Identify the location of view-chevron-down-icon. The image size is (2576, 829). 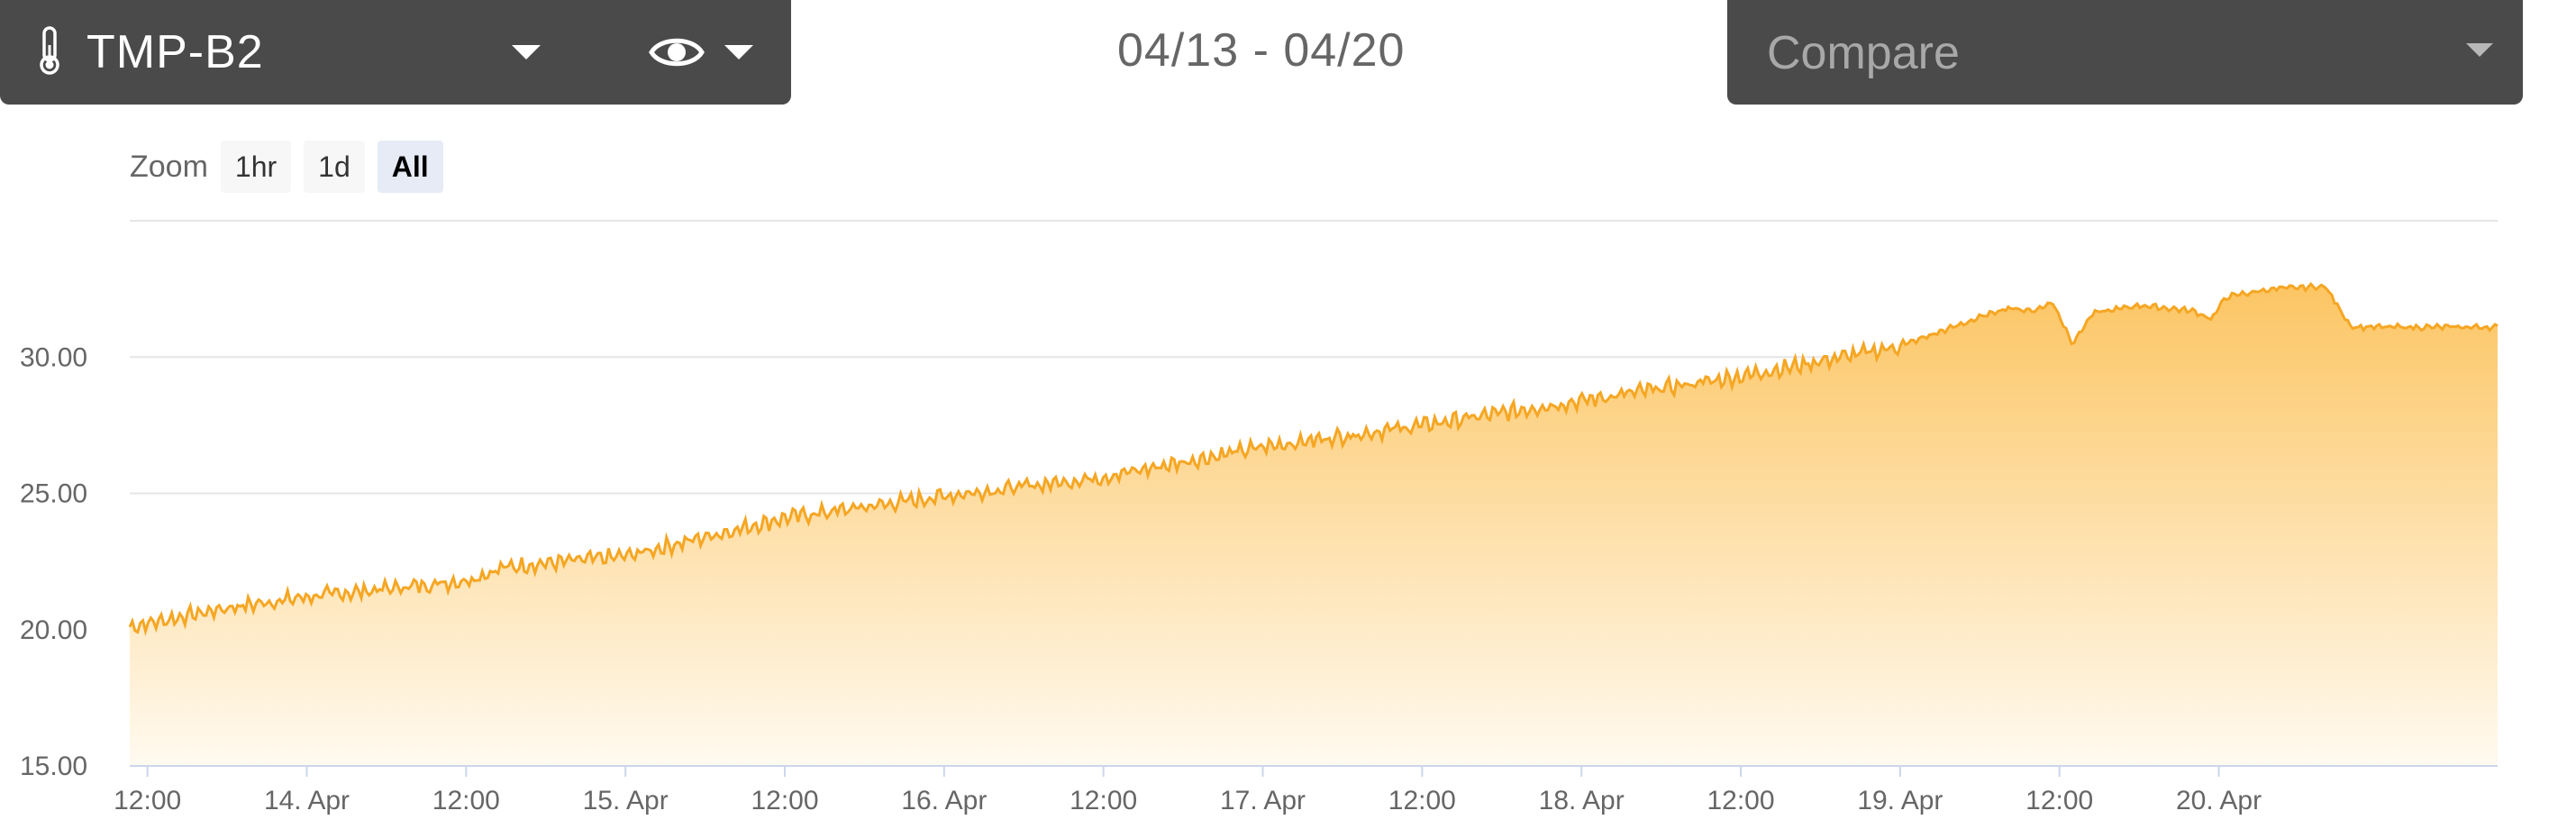
(738, 52).